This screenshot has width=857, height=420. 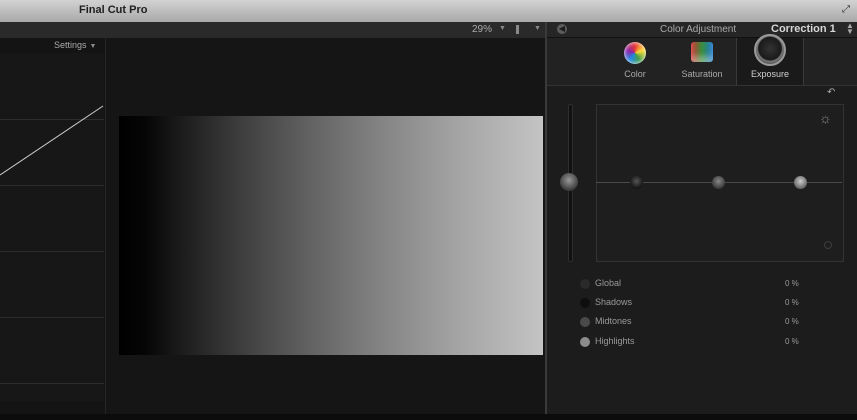 I want to click on row-label: Global, so click(x=608, y=283).